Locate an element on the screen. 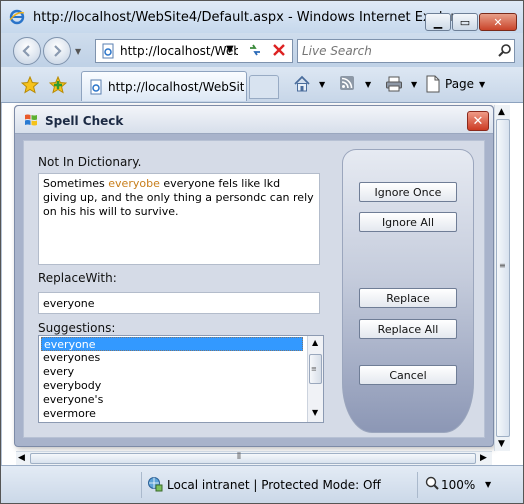 The image size is (524, 504). page-menu-label: Page is located at coordinates (459, 84).